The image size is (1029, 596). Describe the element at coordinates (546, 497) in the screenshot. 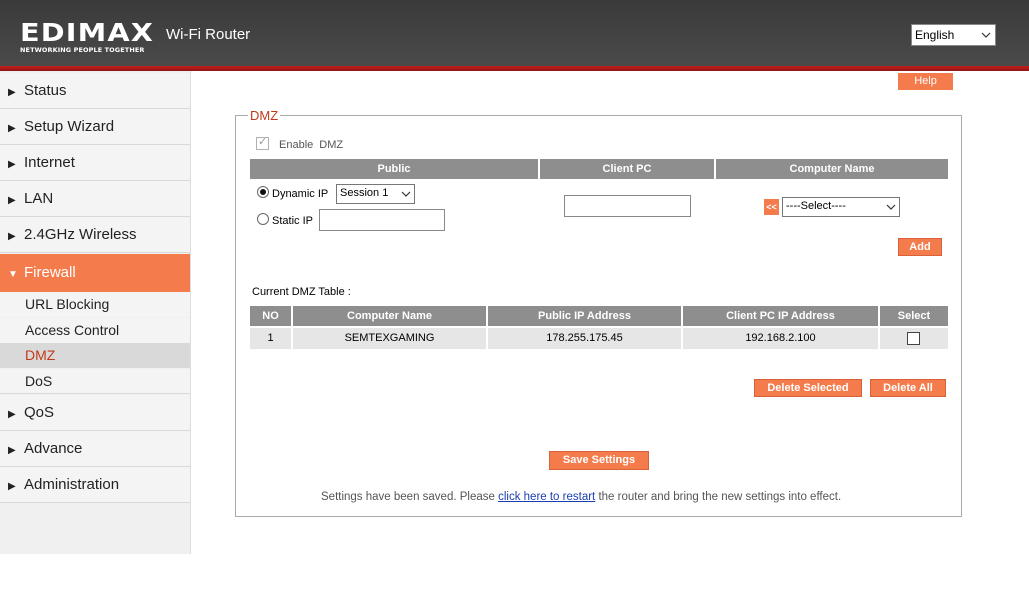

I see `restart-link: click here to restart` at that location.